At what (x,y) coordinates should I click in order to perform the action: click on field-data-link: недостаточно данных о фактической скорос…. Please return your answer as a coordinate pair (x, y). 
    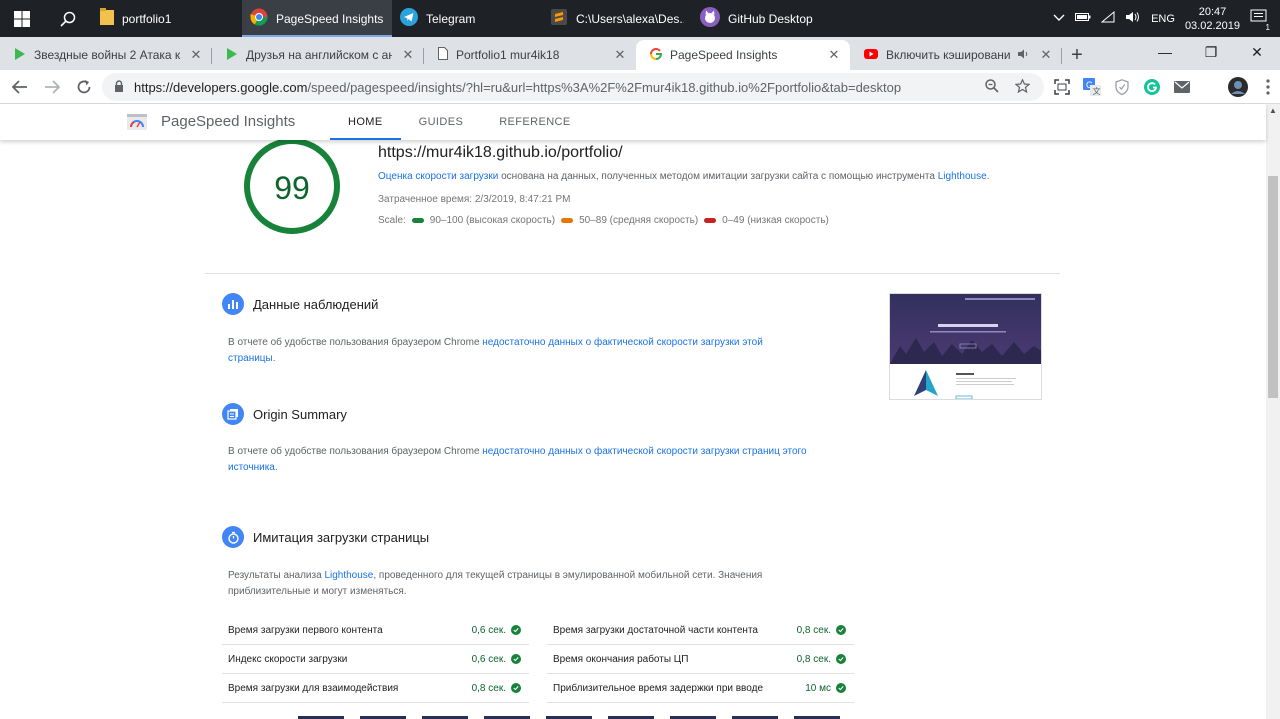
    Looking at the image, I should click on (622, 342).